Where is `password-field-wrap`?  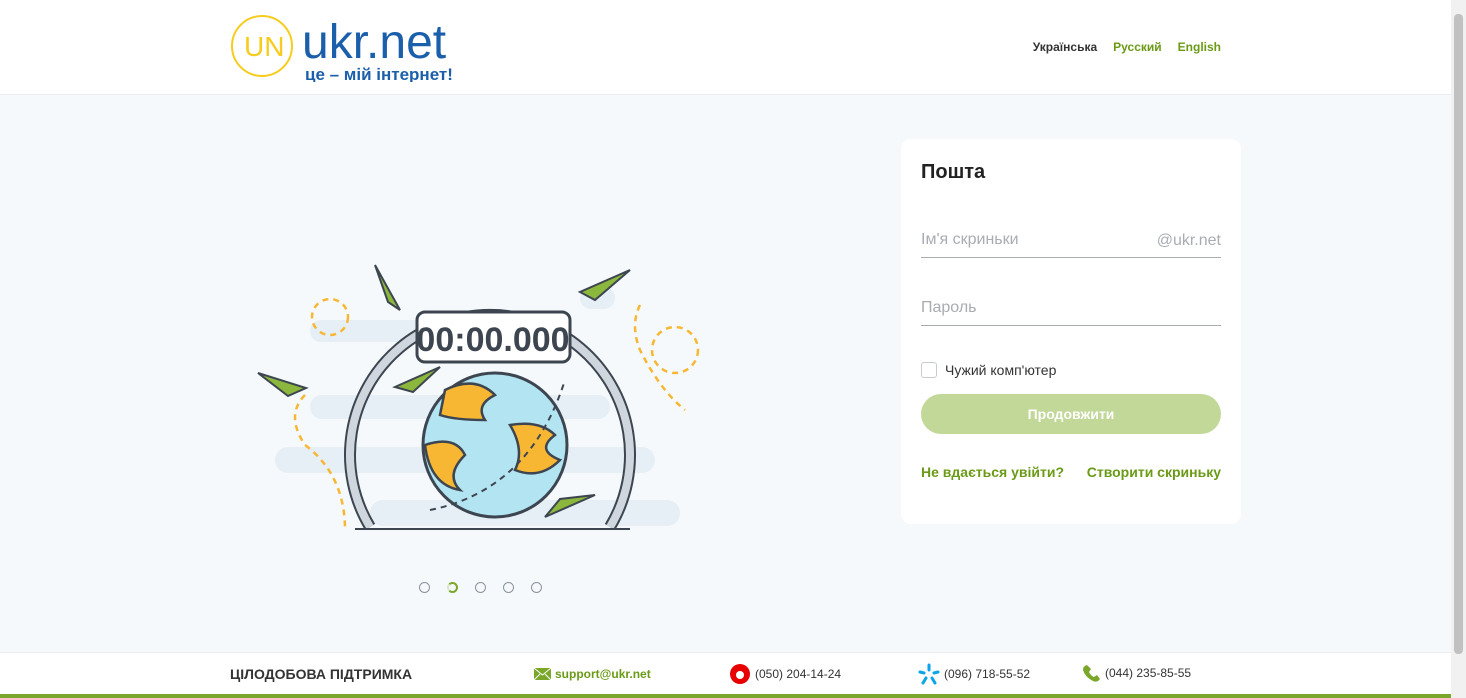 password-field-wrap is located at coordinates (1071, 309).